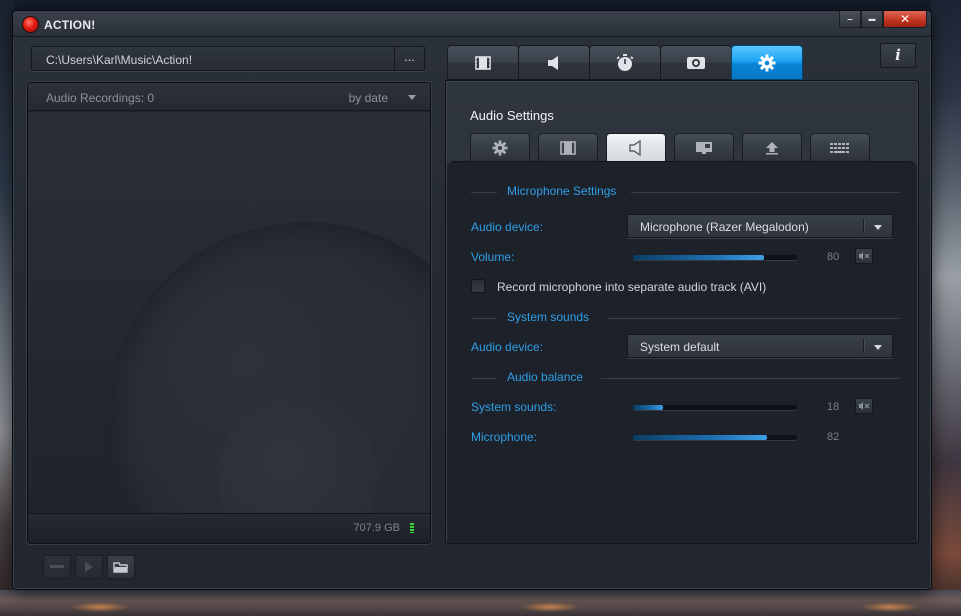 The width and height of the screenshot is (961, 616). I want to click on subtab-audio, so click(636, 147).